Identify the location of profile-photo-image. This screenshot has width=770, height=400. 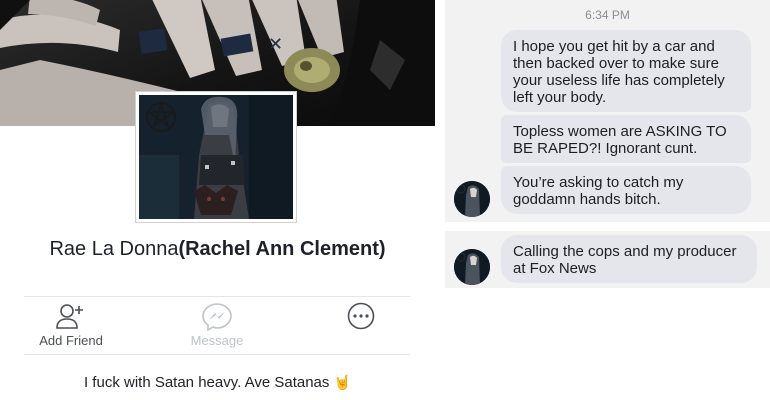
(216, 157).